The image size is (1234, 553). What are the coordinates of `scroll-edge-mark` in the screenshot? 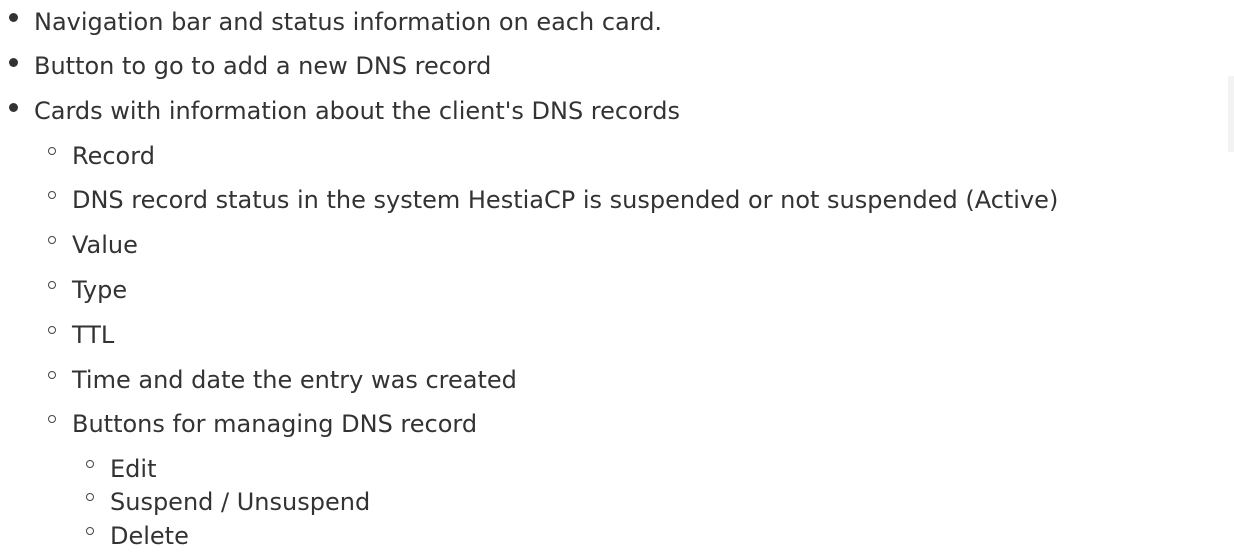 It's located at (1231, 114).